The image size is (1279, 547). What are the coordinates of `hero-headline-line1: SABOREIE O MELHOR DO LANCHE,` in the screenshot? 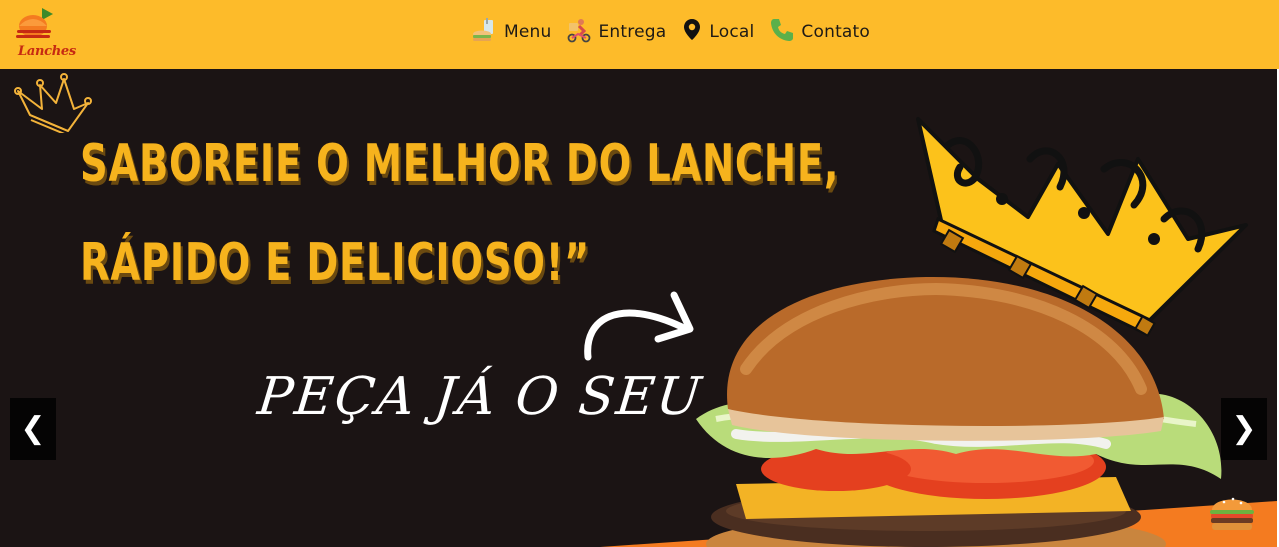 It's located at (460, 164).